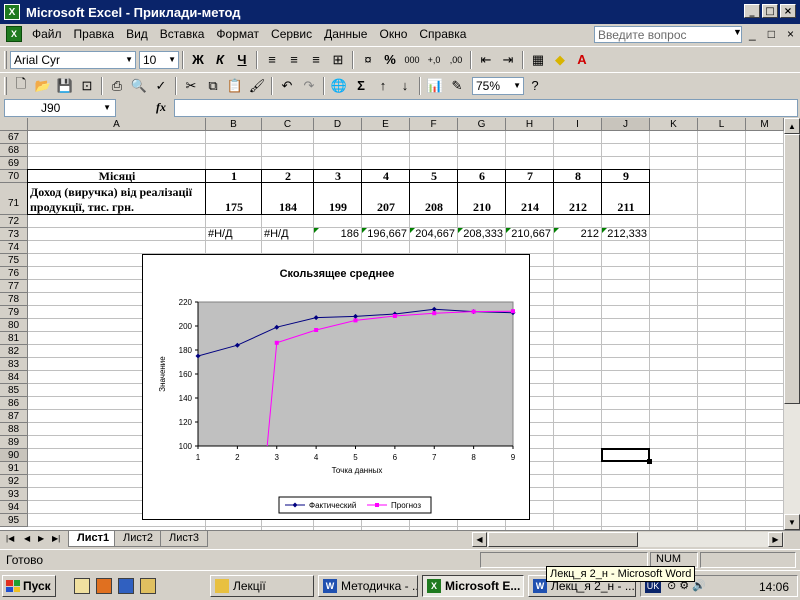 The image size is (800, 600). I want to click on row-header: 85, so click(14, 390).